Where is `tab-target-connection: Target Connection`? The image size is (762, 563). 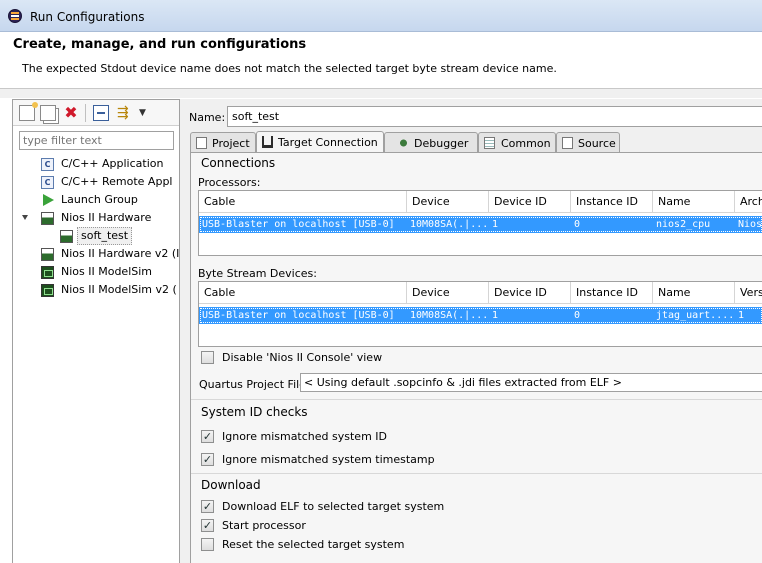
tab-target-connection: Target Connection is located at coordinates (320, 142).